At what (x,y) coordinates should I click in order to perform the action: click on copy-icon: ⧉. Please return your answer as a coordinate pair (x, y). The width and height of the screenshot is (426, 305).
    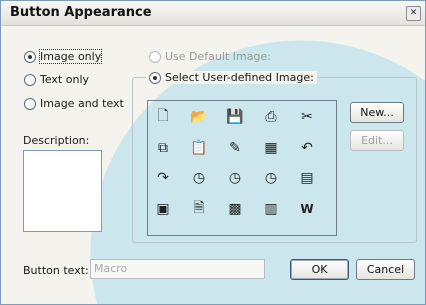
    Looking at the image, I should click on (163, 148).